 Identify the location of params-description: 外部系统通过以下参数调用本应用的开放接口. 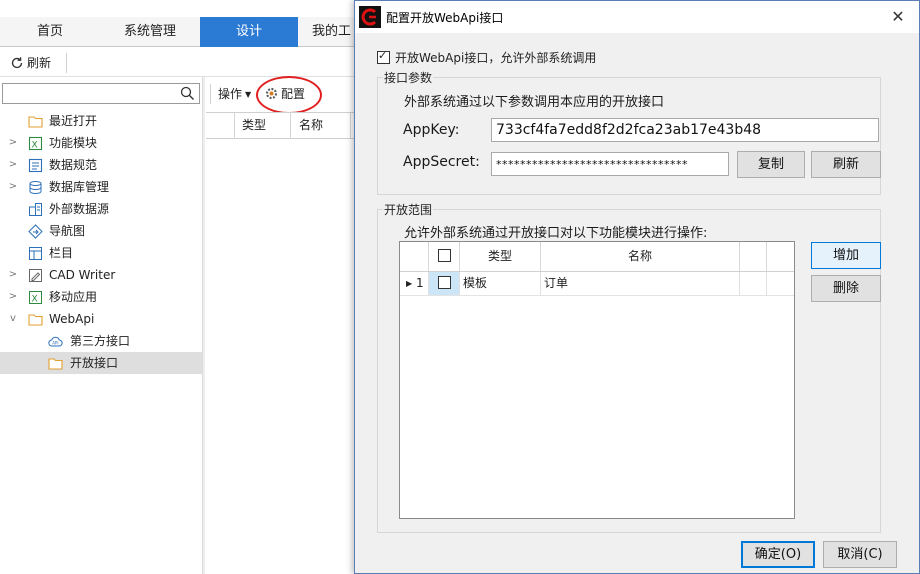
(534, 102).